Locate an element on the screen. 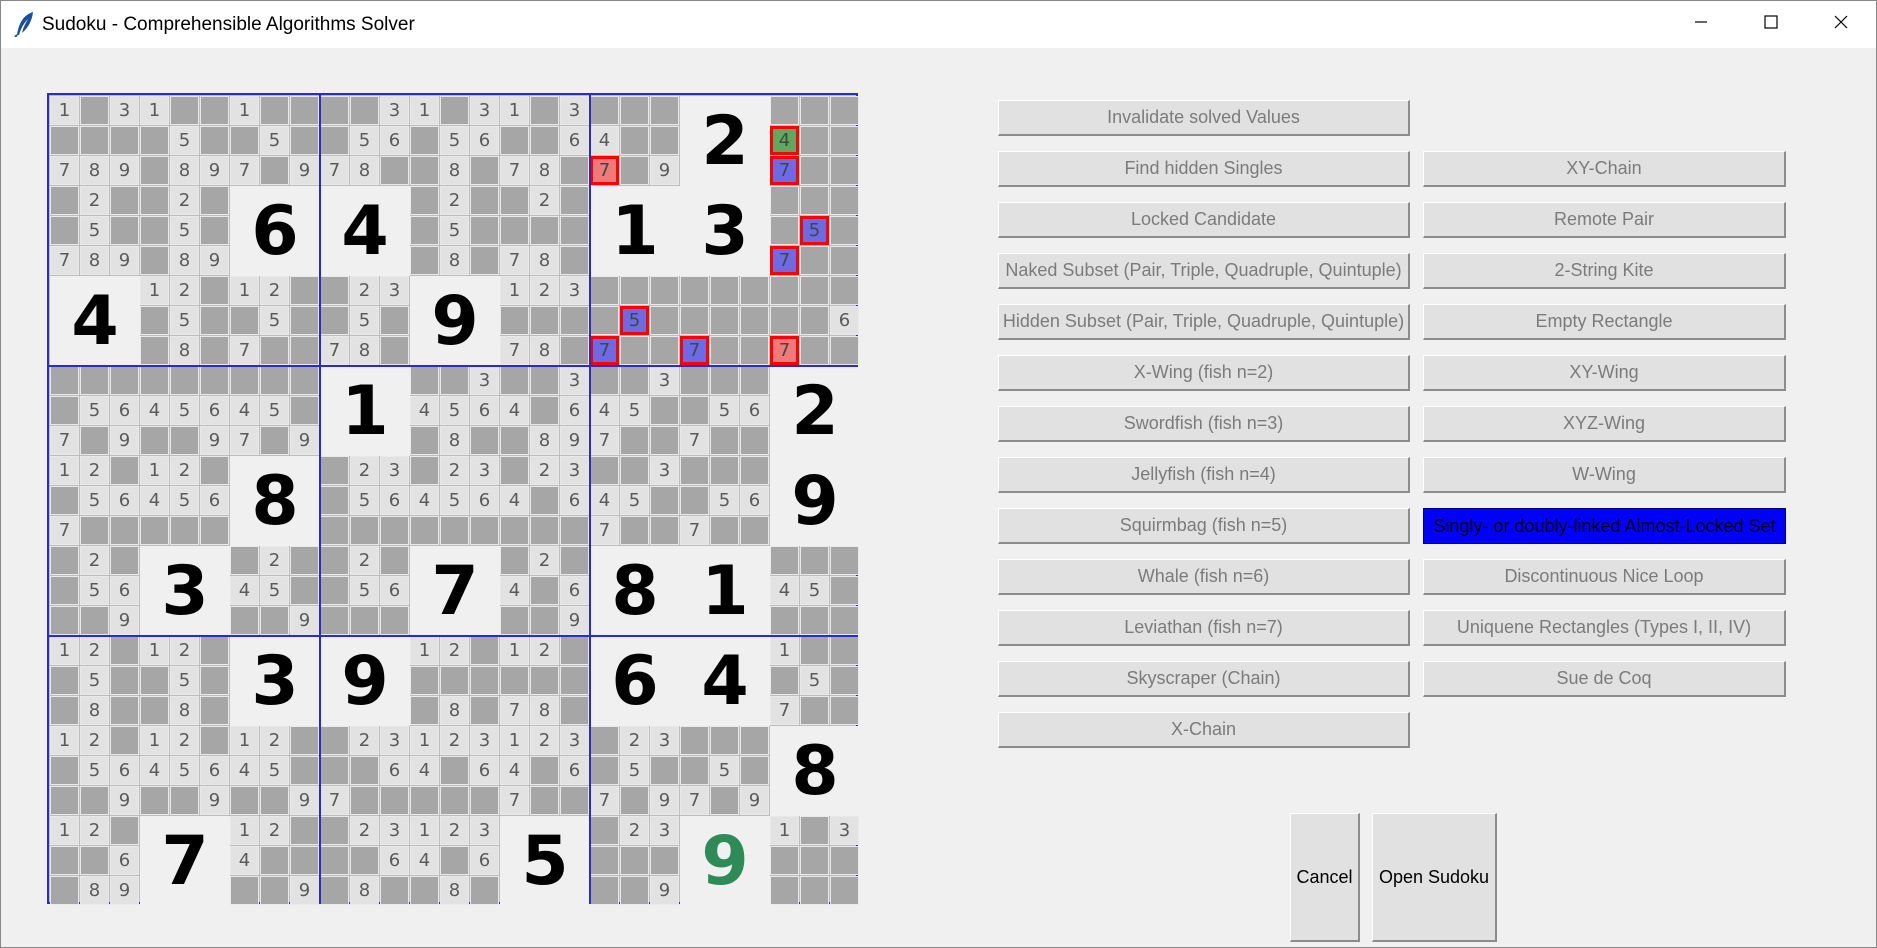  strategy-button-skyscraper-chain: Skyscraper (Chain) is located at coordinates (1204, 679).